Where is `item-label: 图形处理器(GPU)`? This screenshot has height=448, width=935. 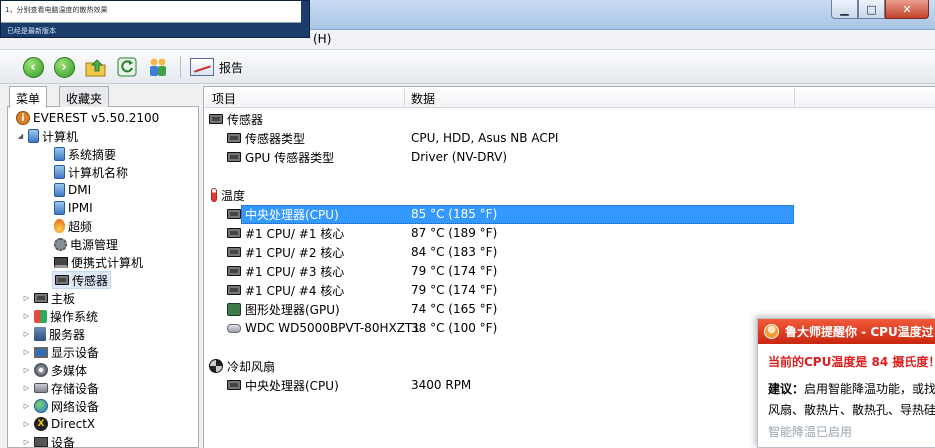 item-label: 图形处理器(GPU) is located at coordinates (292, 309).